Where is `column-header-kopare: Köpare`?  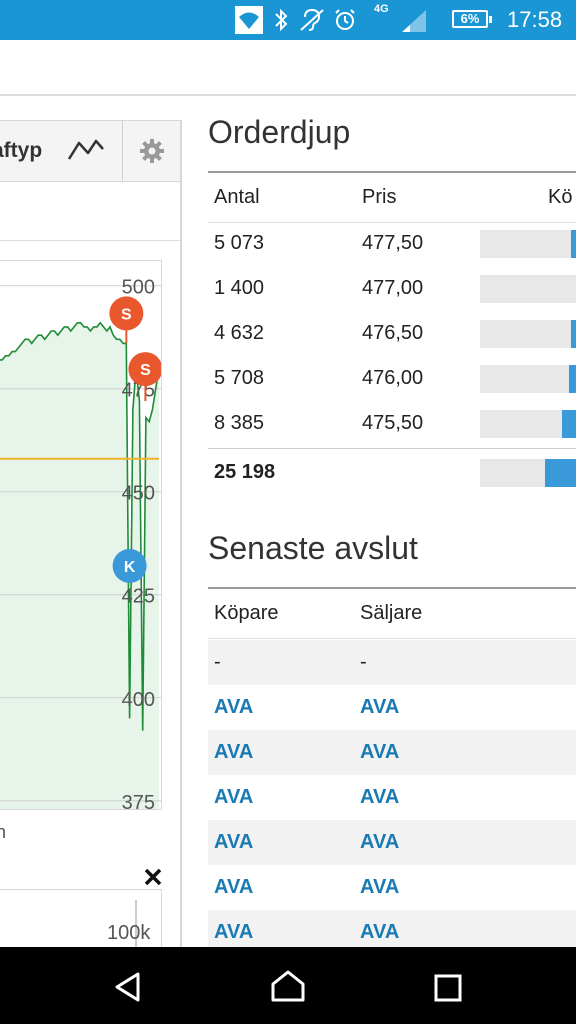
column-header-kopare: Köpare is located at coordinates (246, 613).